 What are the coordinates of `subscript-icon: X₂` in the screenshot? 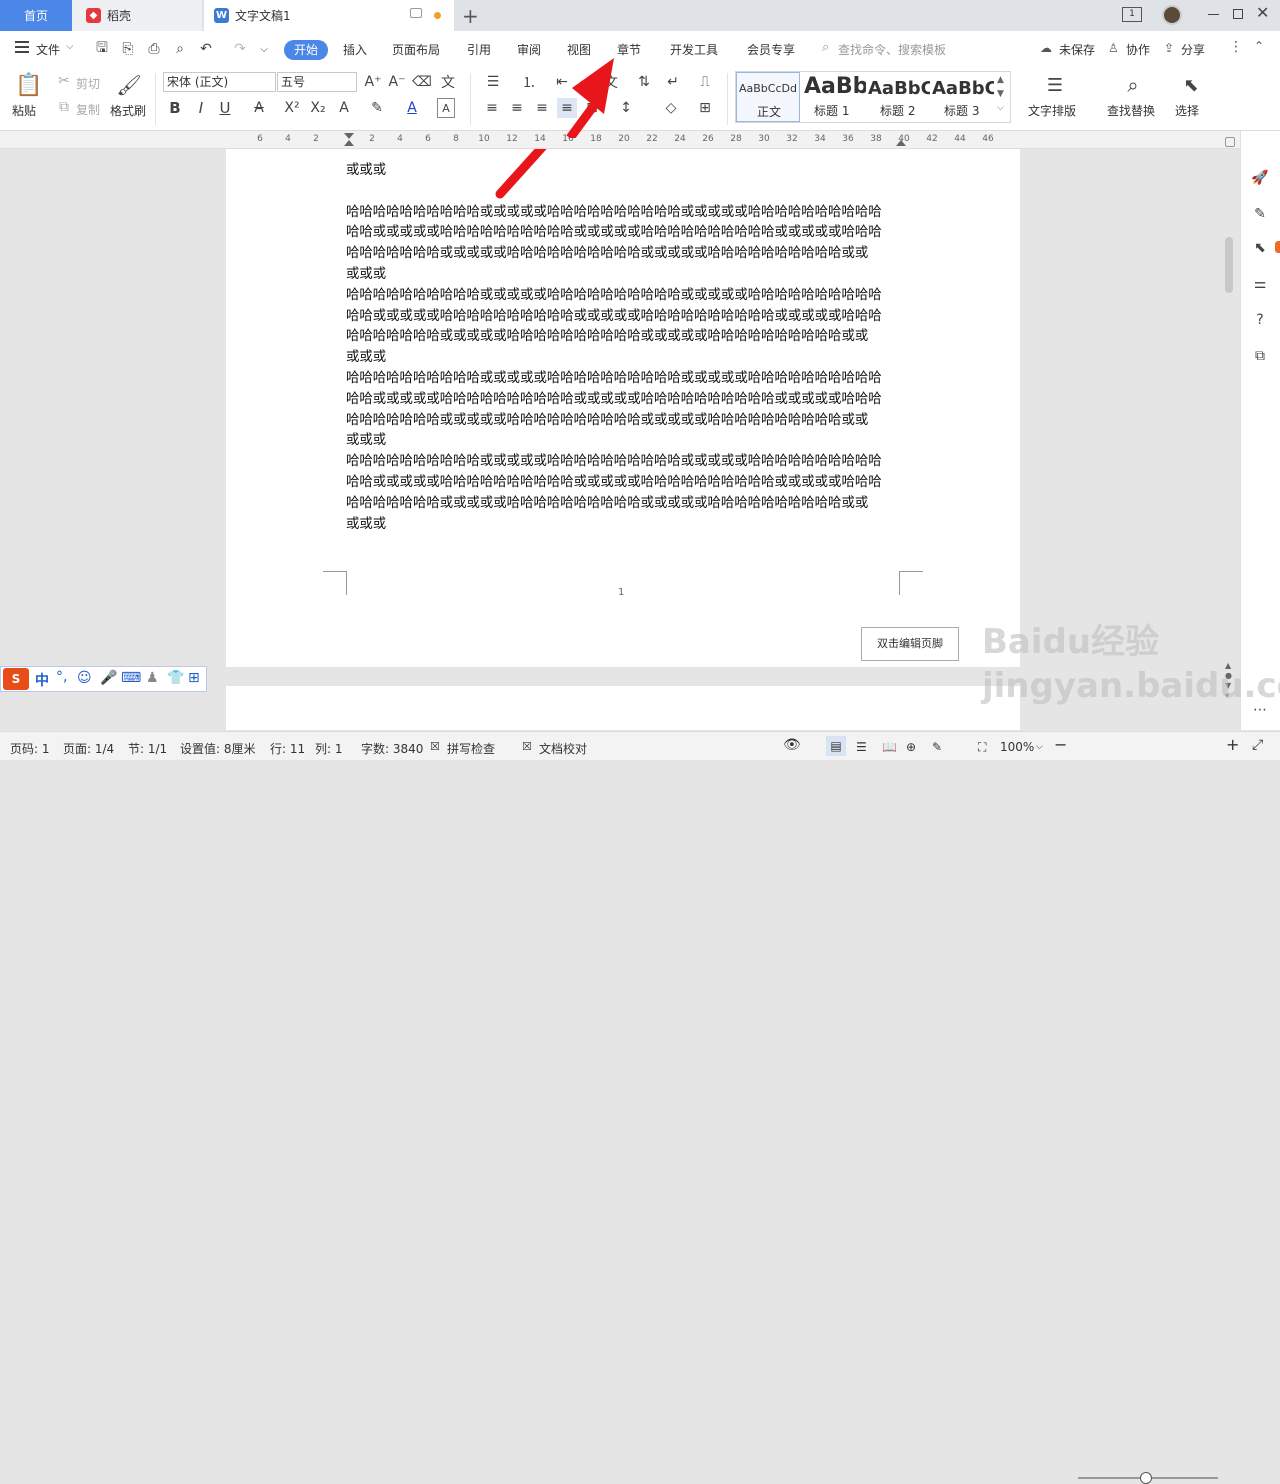 It's located at (318, 108).